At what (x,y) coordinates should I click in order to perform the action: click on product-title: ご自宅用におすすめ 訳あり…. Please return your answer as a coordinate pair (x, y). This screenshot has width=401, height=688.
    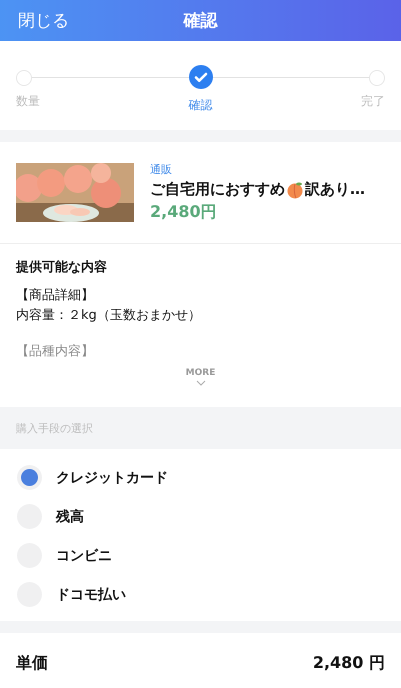
    Looking at the image, I should click on (257, 189).